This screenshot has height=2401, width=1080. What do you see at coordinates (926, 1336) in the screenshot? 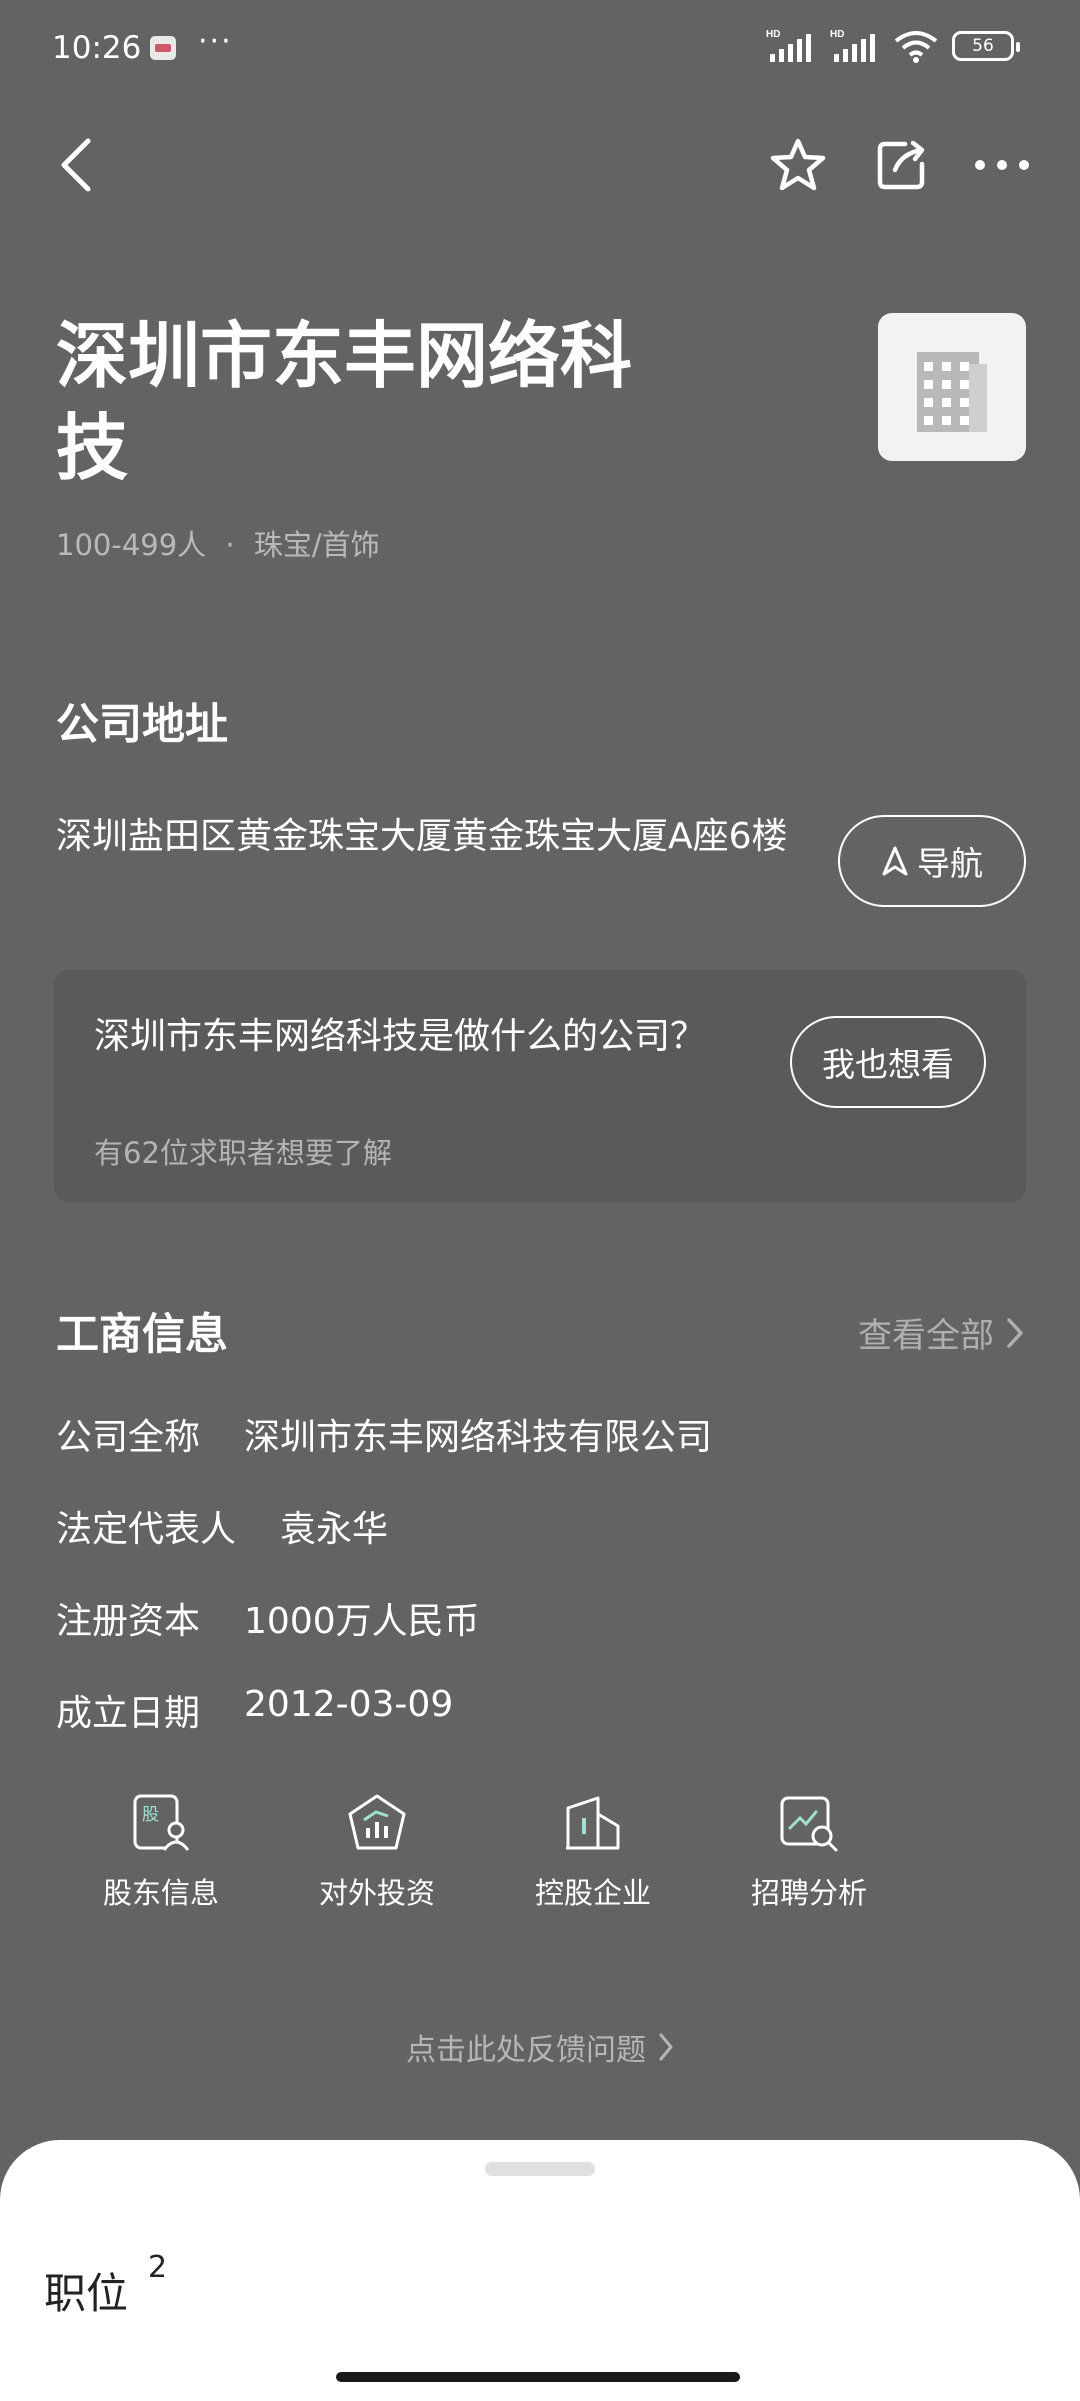
I see `view-all-label: 查看全部` at bounding box center [926, 1336].